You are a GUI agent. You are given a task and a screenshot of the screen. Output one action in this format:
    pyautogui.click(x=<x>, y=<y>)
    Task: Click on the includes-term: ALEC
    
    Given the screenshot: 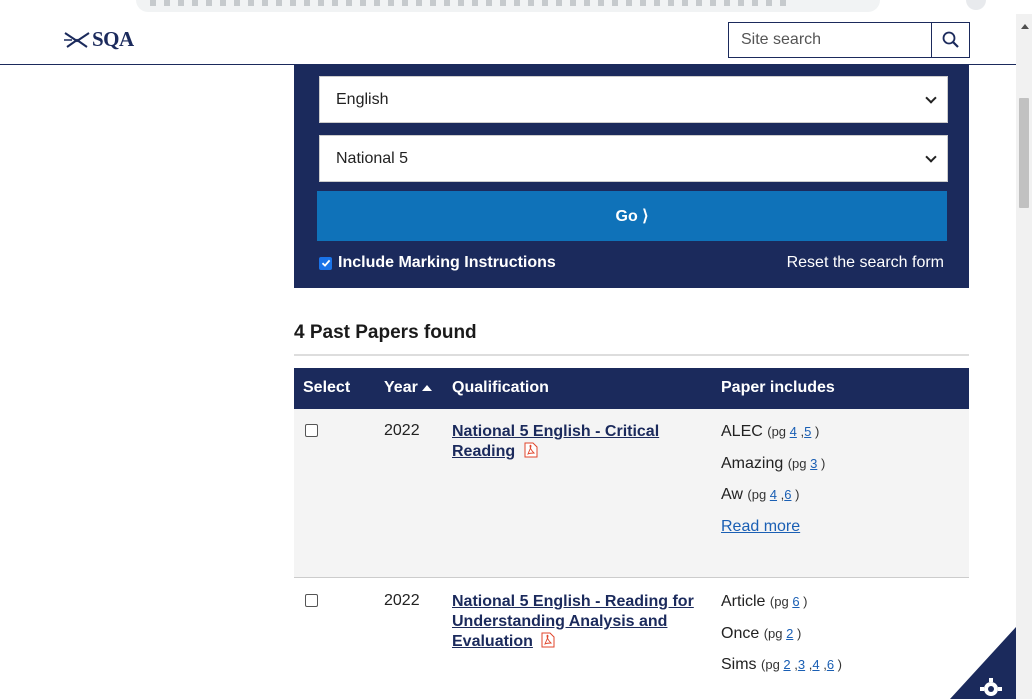 What is the action you would take?
    pyautogui.click(x=742, y=431)
    